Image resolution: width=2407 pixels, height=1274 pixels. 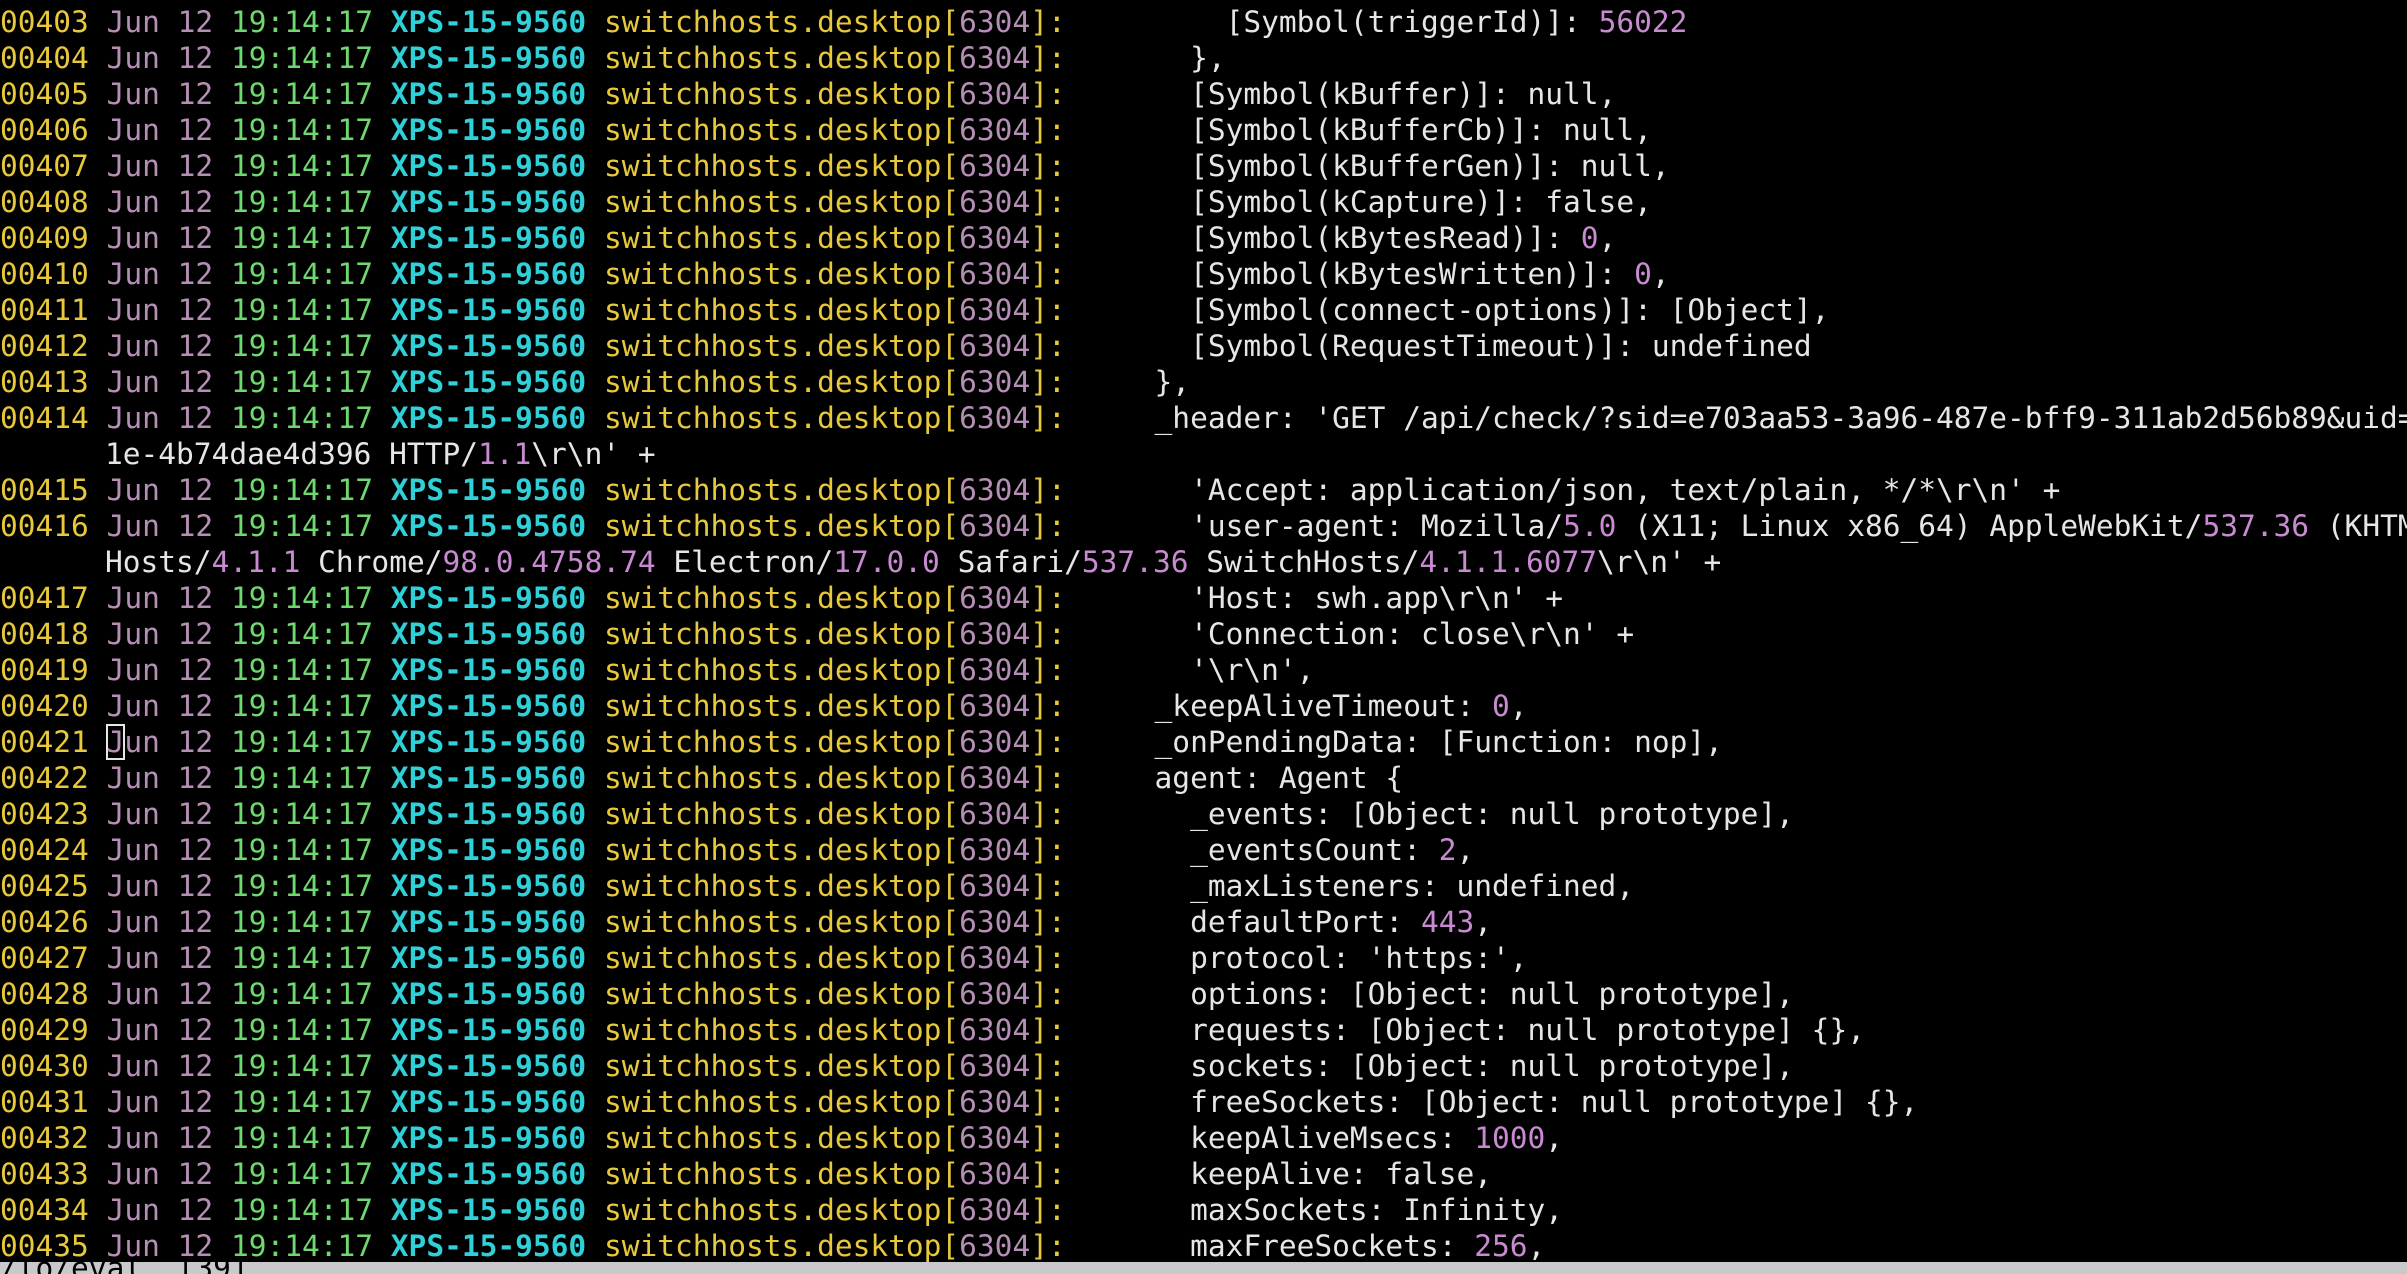 I want to click on numeric-token: 0, so click(x=1643, y=274).